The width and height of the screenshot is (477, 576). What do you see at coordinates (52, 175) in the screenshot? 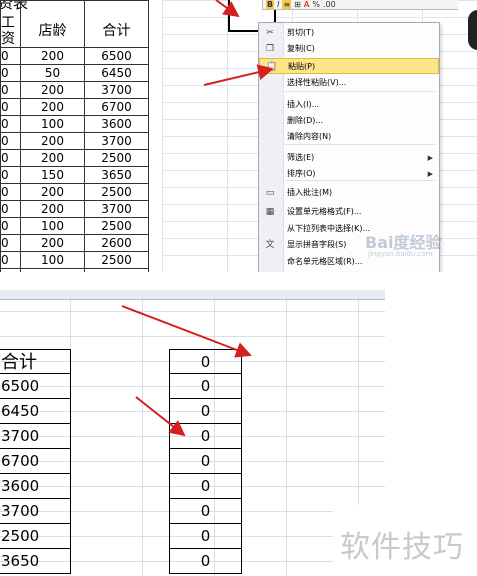
I see `cell-tenure: 150` at bounding box center [52, 175].